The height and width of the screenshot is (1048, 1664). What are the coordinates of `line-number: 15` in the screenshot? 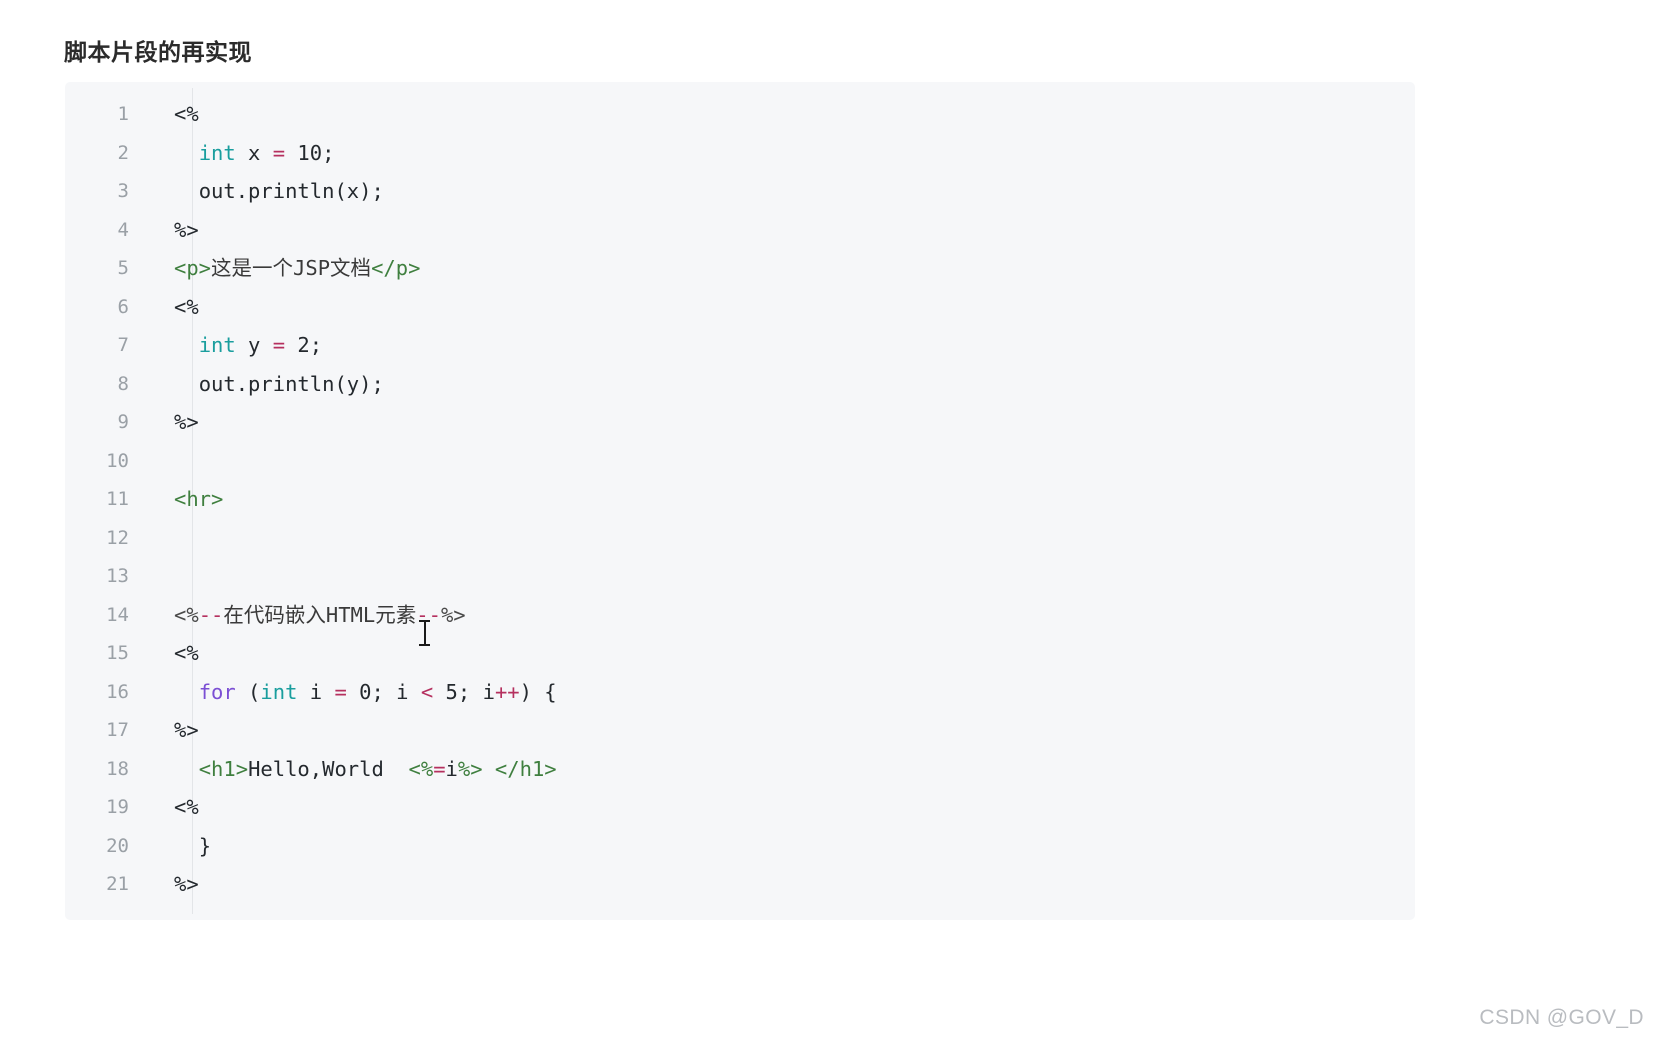 It's located at (117, 653).